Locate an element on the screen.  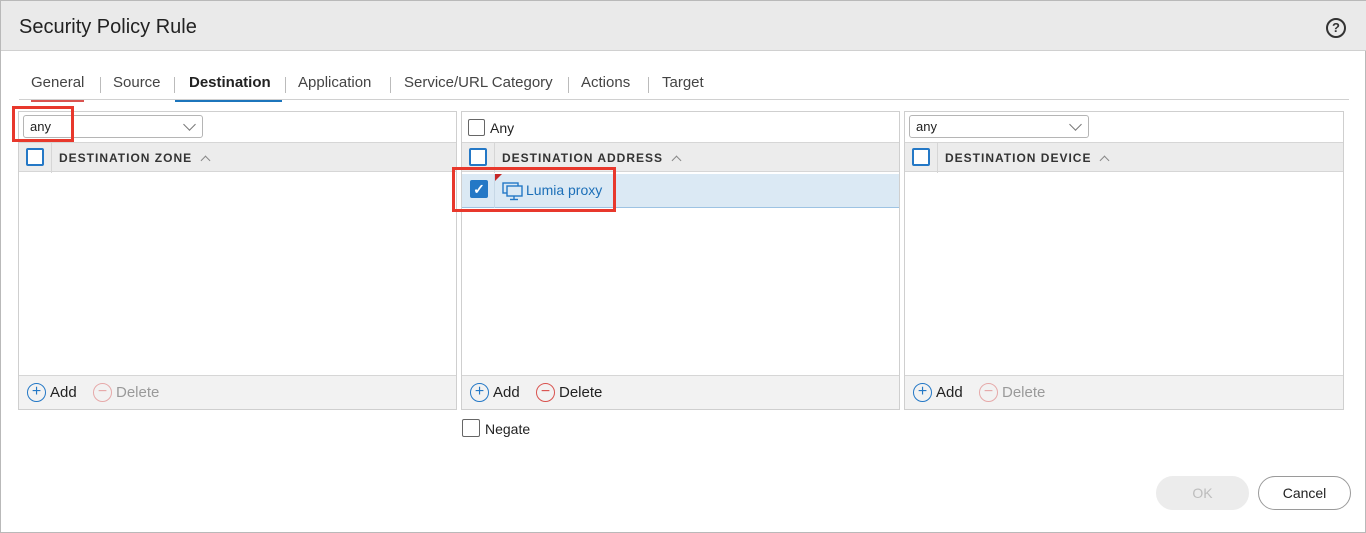
device-delete-label: Delete is located at coordinates (1024, 392).